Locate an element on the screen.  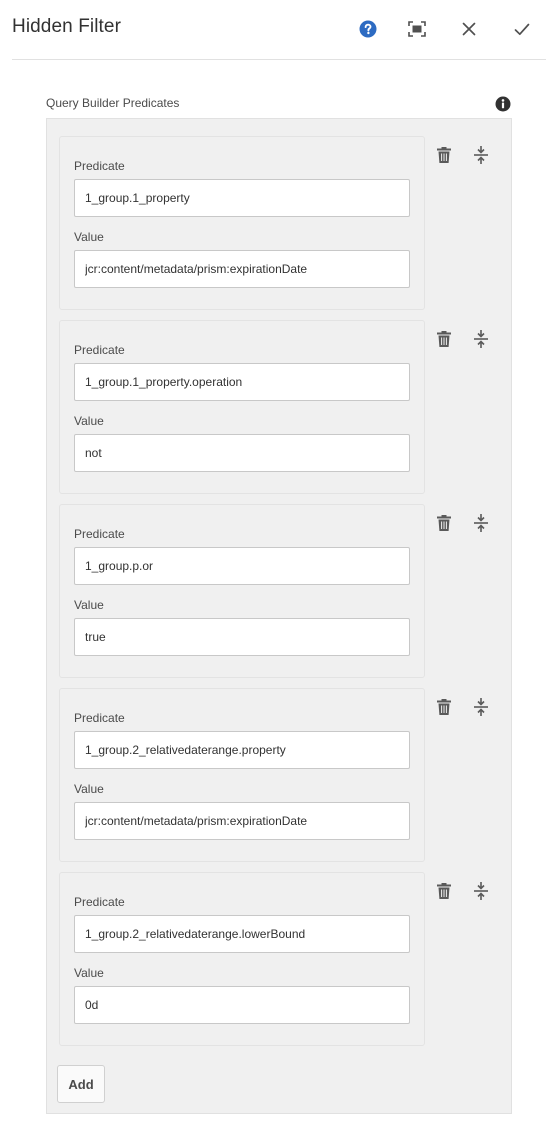
close-button is located at coordinates (469, 29).